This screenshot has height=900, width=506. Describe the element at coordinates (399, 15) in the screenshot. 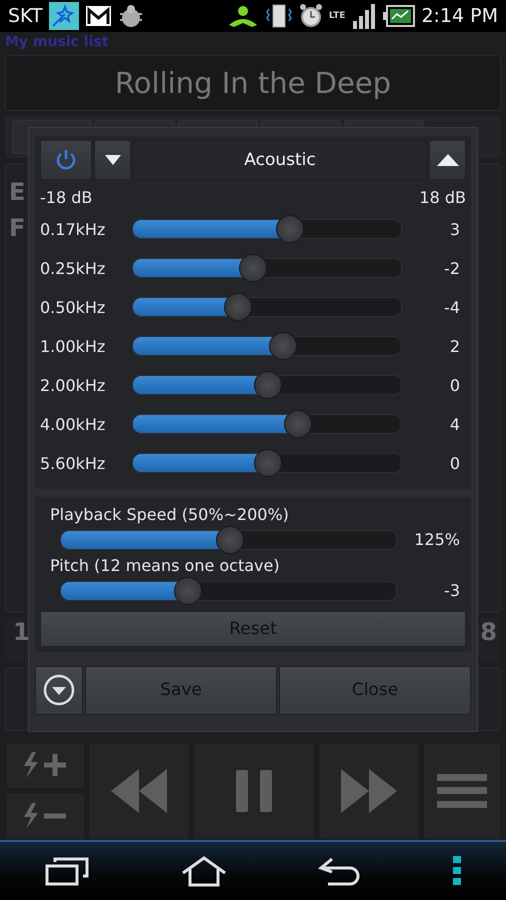

I see `battery-icon` at that location.